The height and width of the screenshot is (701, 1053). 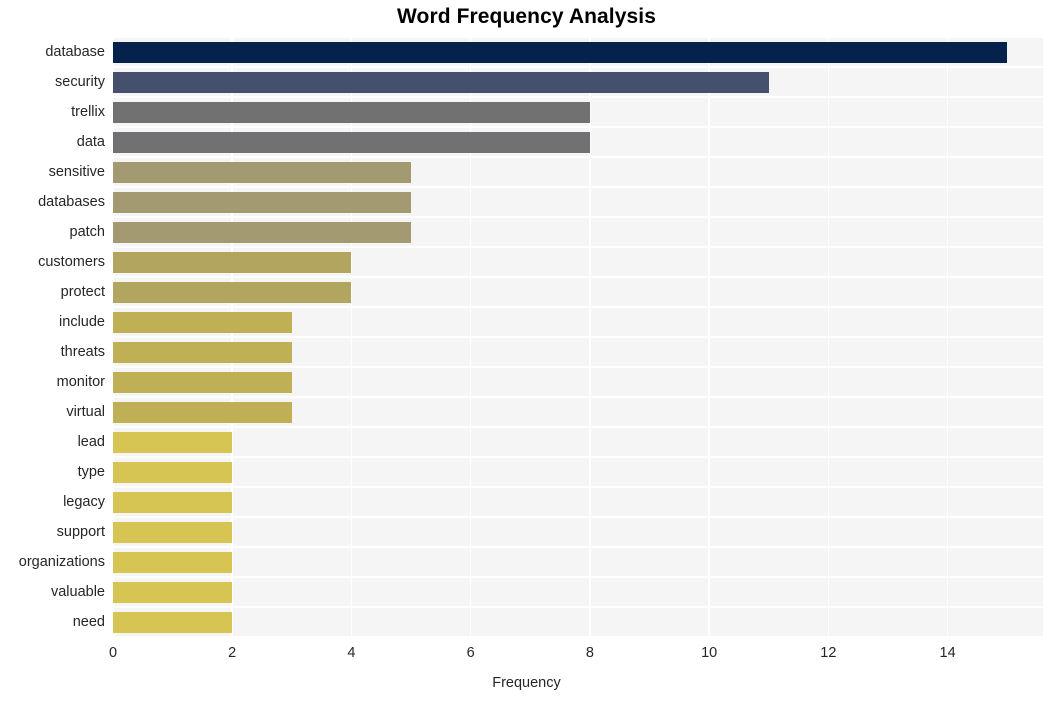 What do you see at coordinates (80, 82) in the screenshot?
I see `y-axis-tick-label: security` at bounding box center [80, 82].